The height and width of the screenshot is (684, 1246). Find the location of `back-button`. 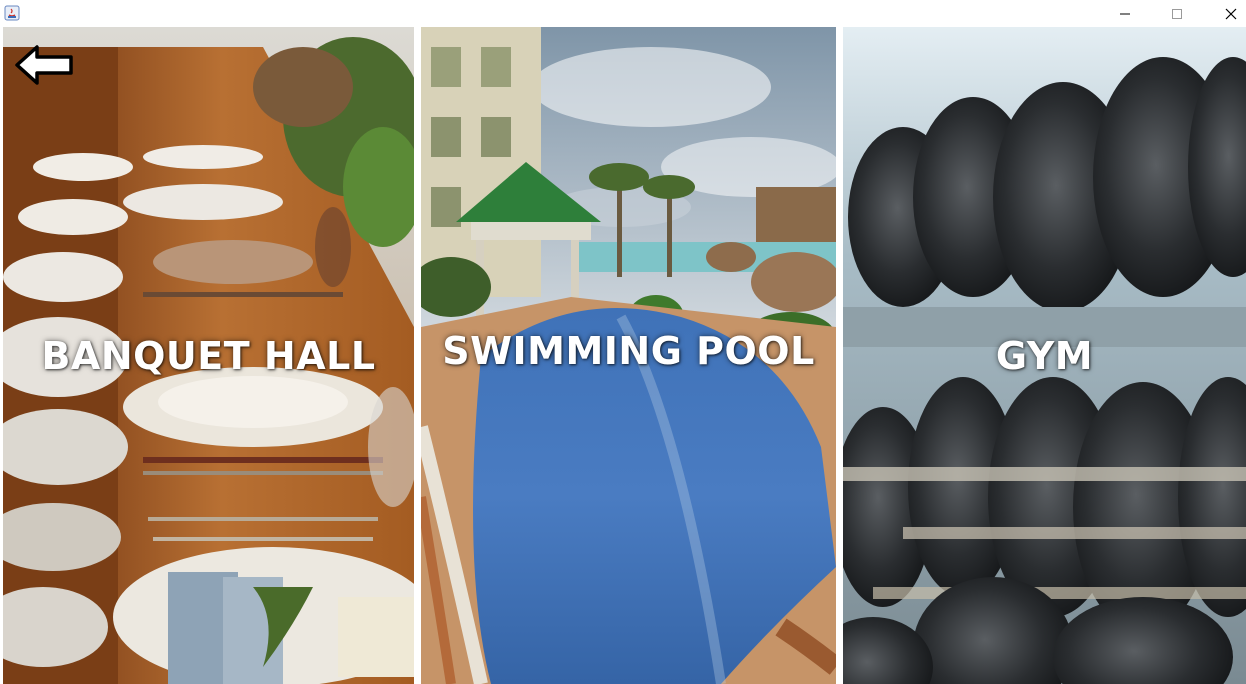

back-button is located at coordinates (45, 65).